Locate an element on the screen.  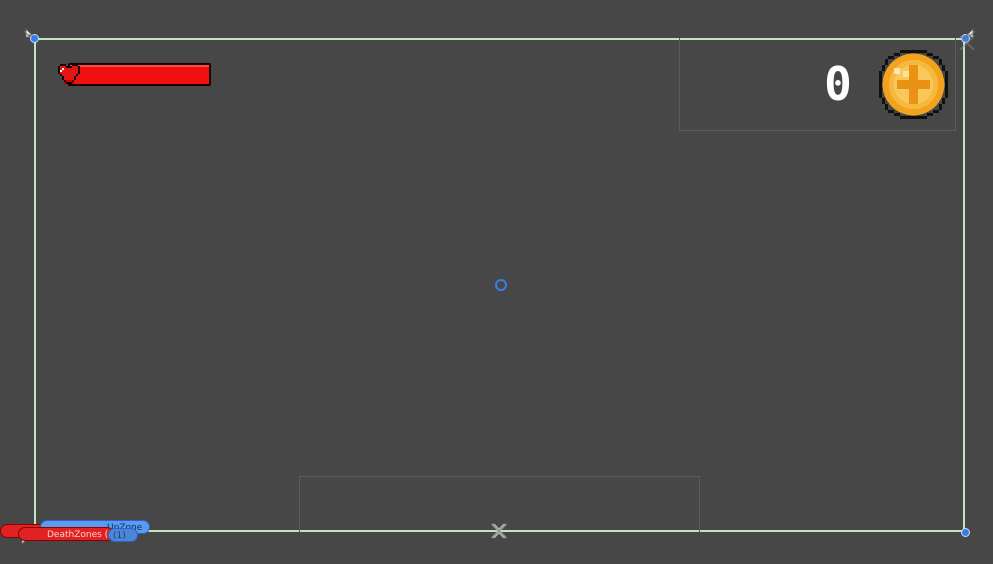
pivot-handle is located at coordinates (501, 285).